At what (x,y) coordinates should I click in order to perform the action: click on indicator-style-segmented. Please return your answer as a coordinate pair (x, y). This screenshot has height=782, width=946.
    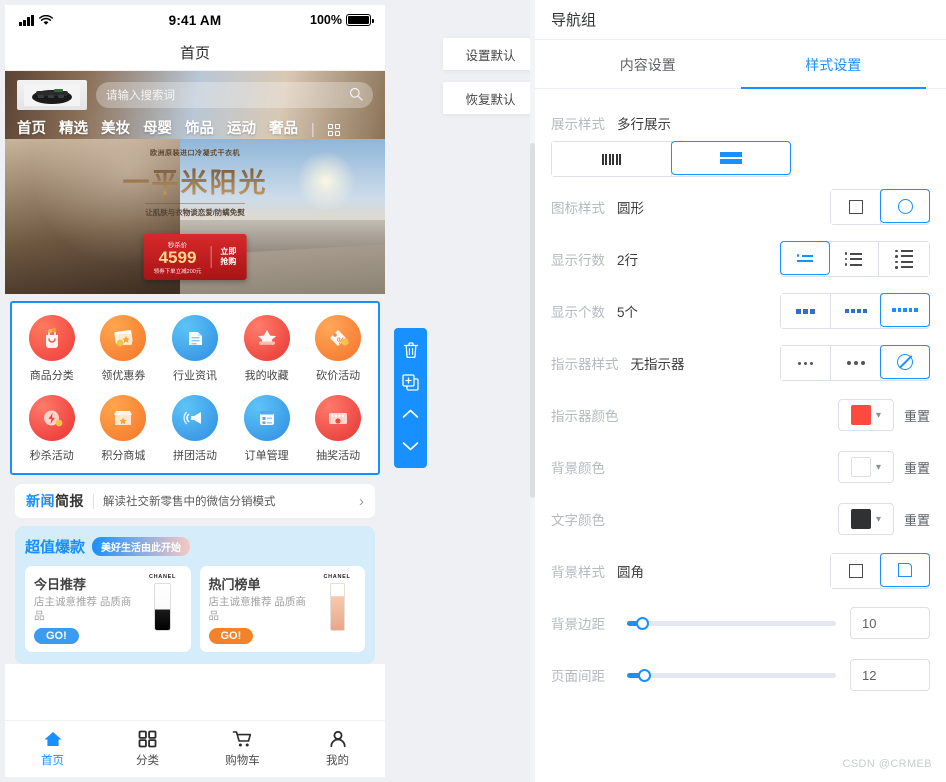
    Looking at the image, I should click on (855, 363).